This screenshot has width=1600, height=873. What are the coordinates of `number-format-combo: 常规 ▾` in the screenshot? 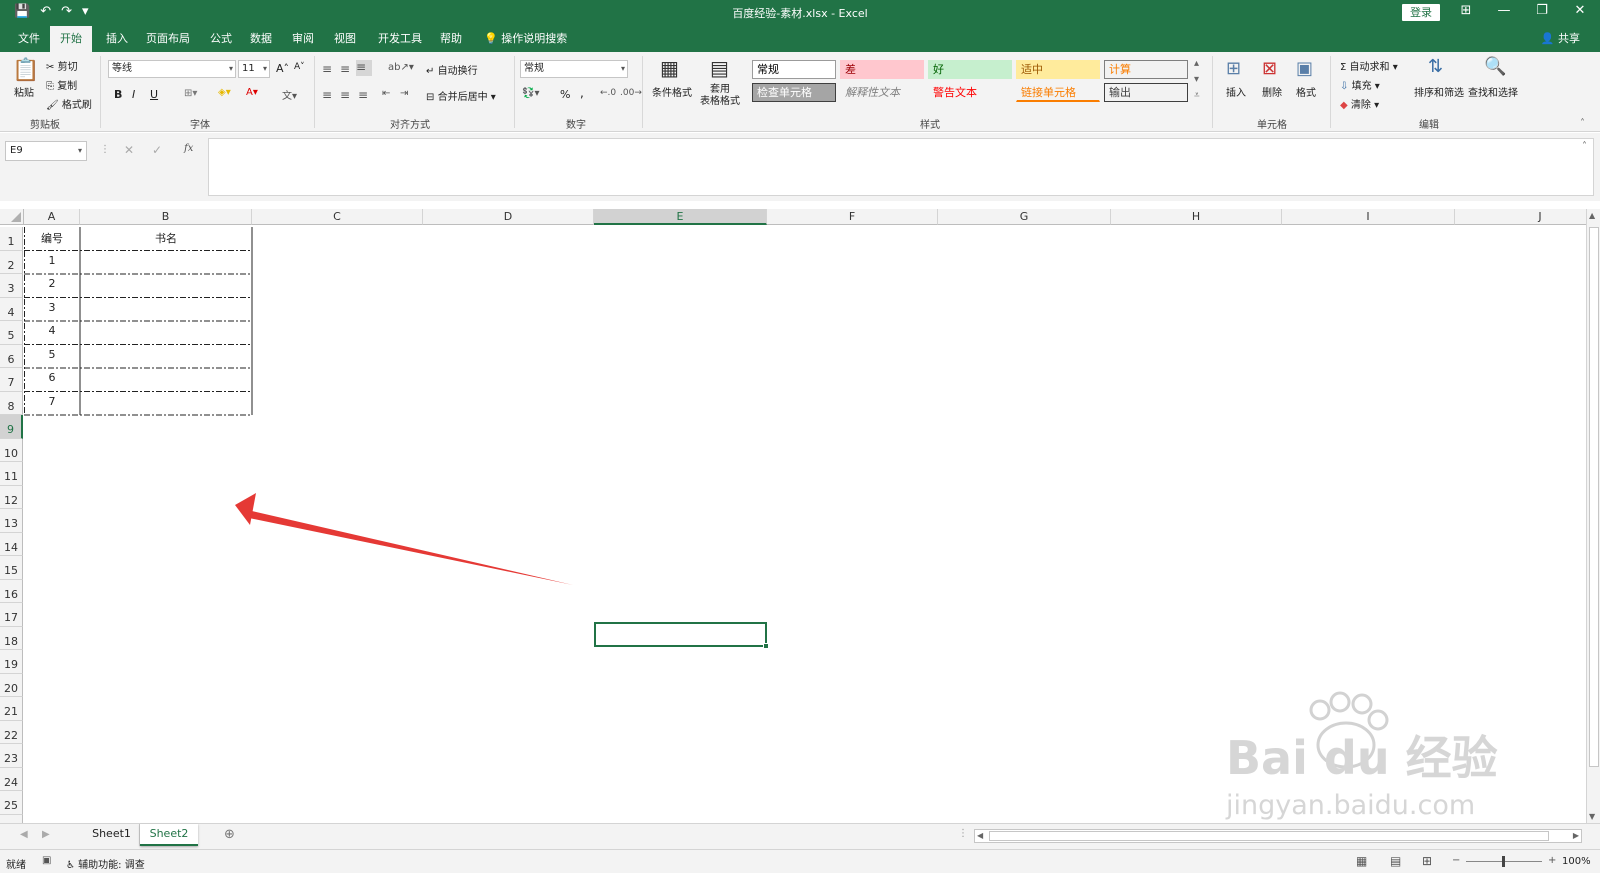 It's located at (574, 69).